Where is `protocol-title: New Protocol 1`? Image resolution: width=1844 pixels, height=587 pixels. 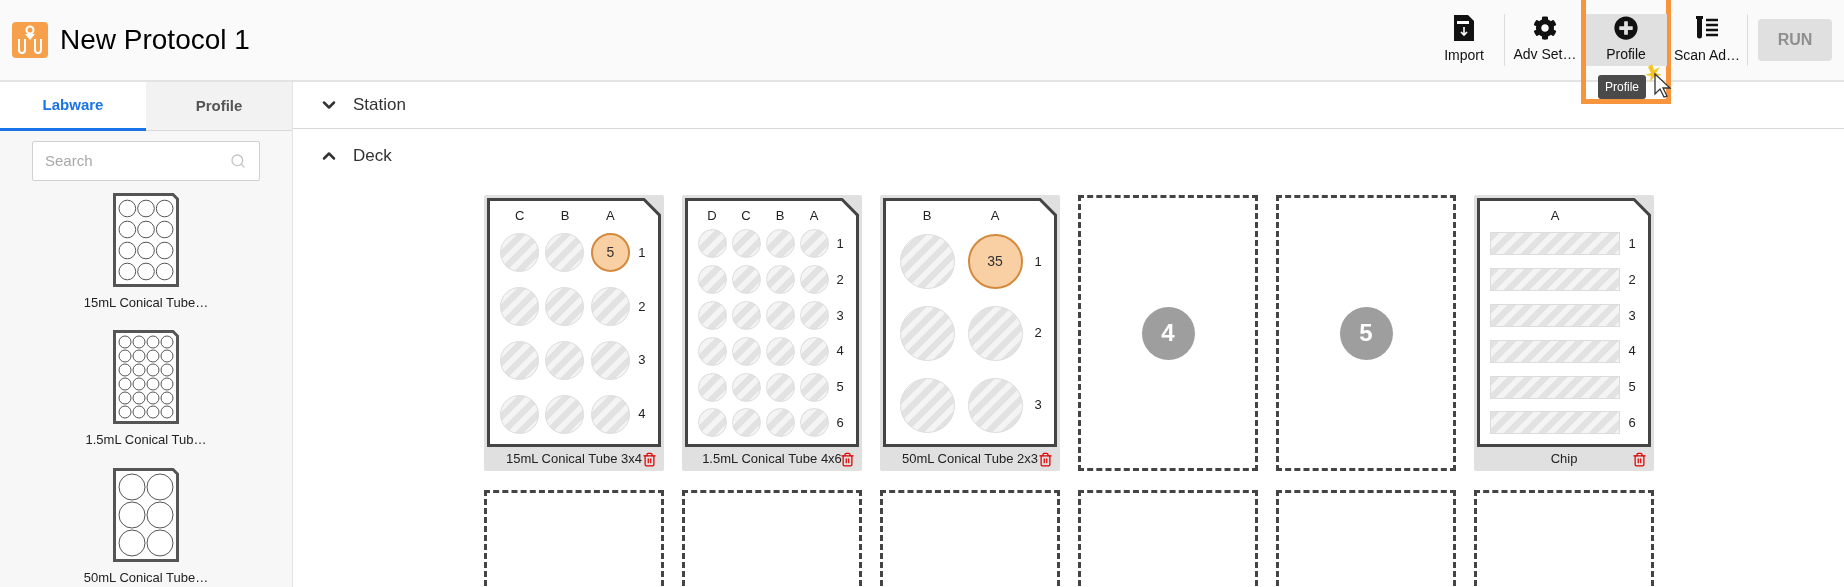 protocol-title: New Protocol 1 is located at coordinates (155, 40).